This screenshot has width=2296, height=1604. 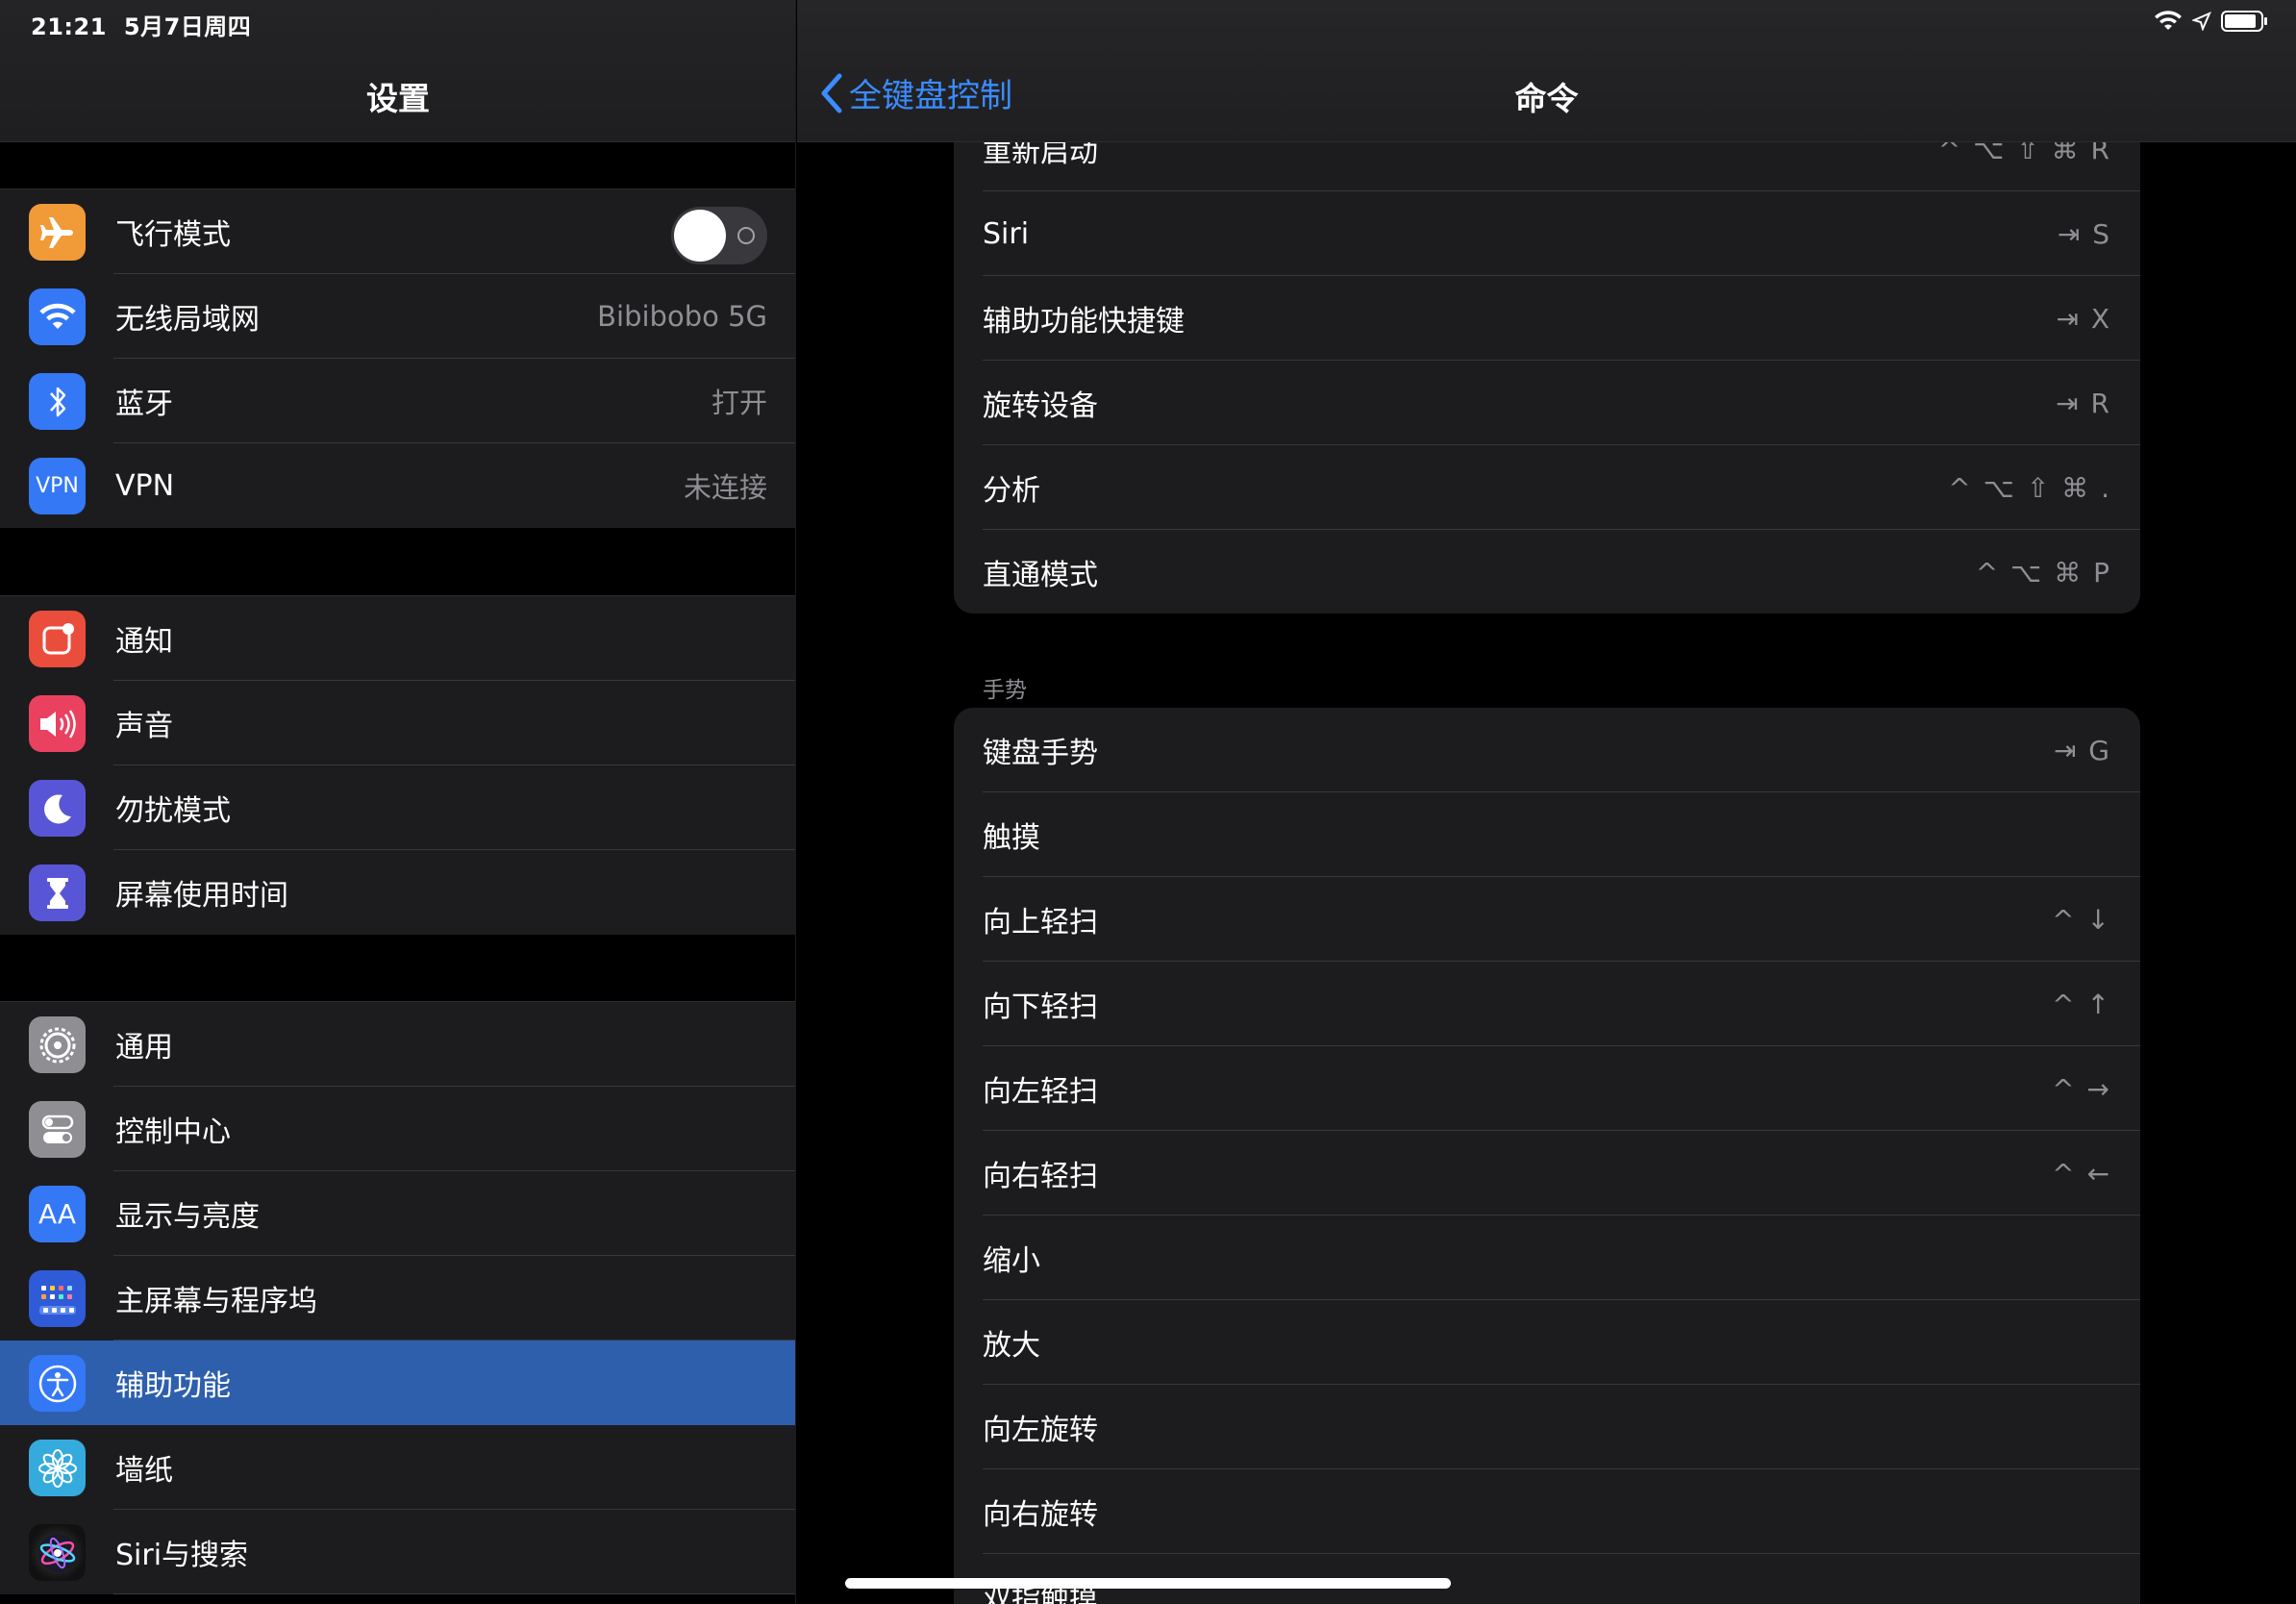 I want to click on command-label: Siri, so click(x=1006, y=233).